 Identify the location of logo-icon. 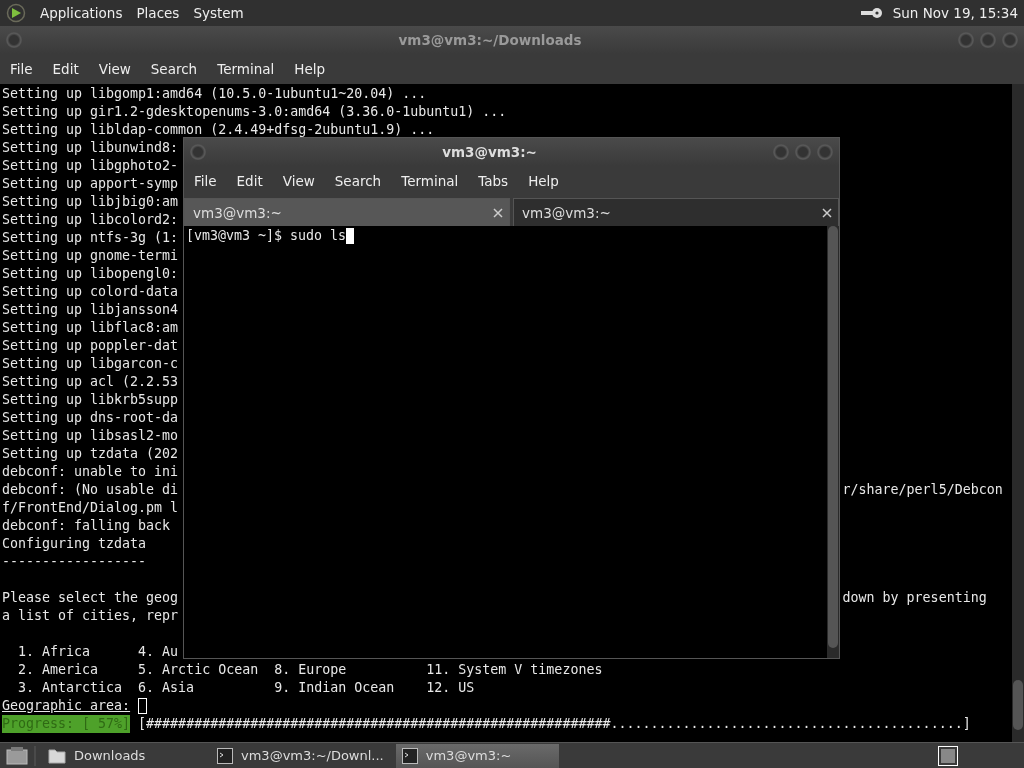
(16, 13).